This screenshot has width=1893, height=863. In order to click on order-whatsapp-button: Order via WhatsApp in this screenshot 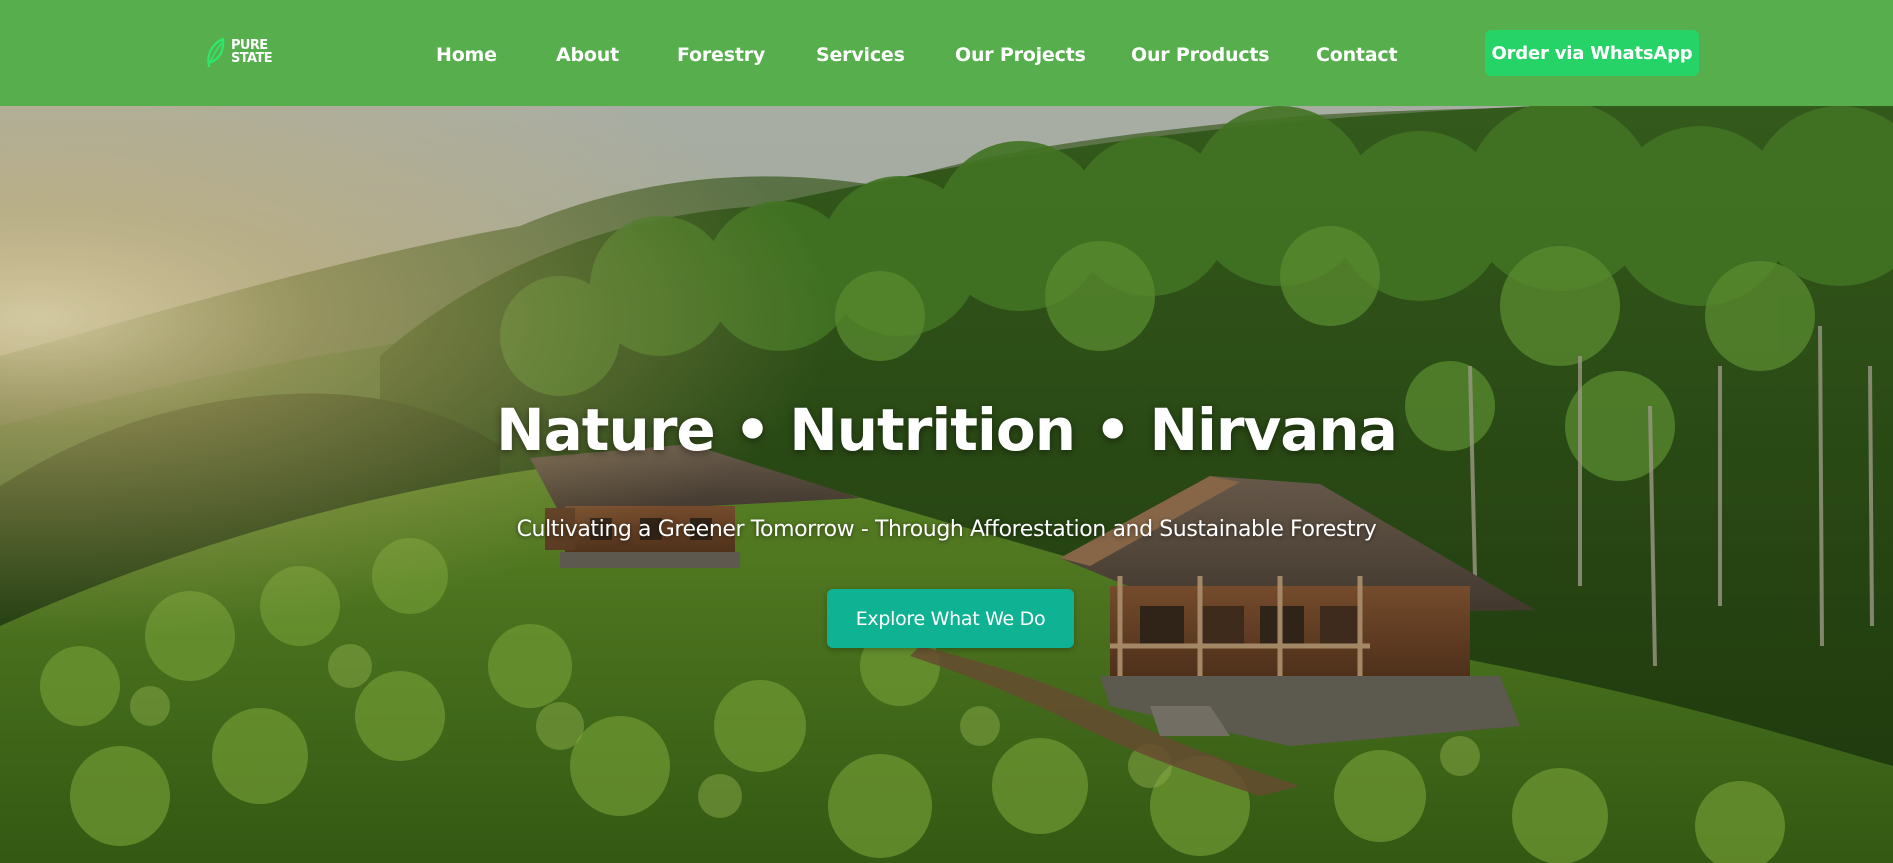, I will do `click(1592, 53)`.